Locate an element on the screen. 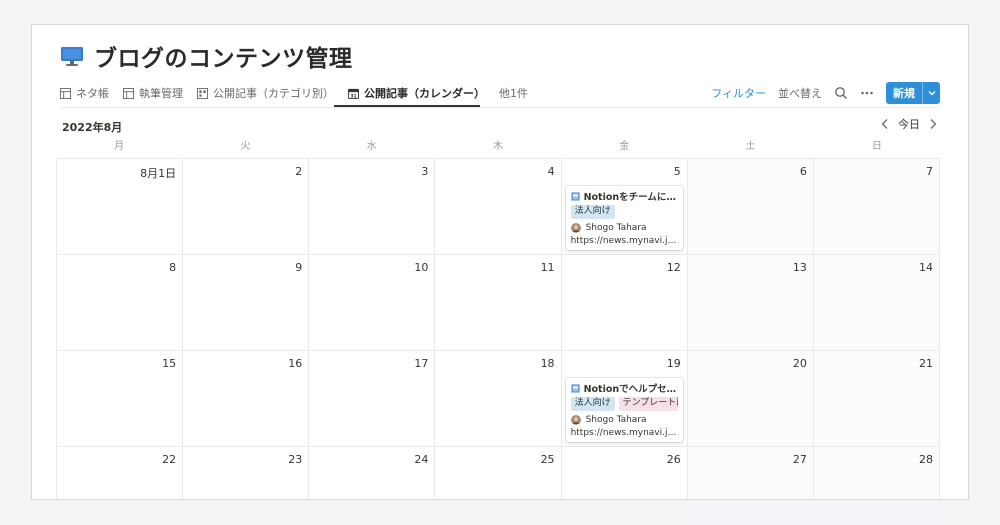 This screenshot has height=525, width=1000. calendar-day-cell: 21 is located at coordinates (876, 399).